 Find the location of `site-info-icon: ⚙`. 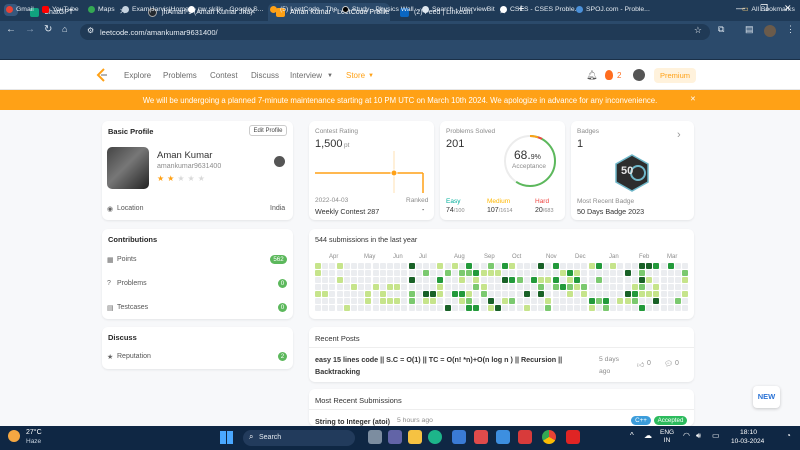

site-info-icon: ⚙ is located at coordinates (90, 30).